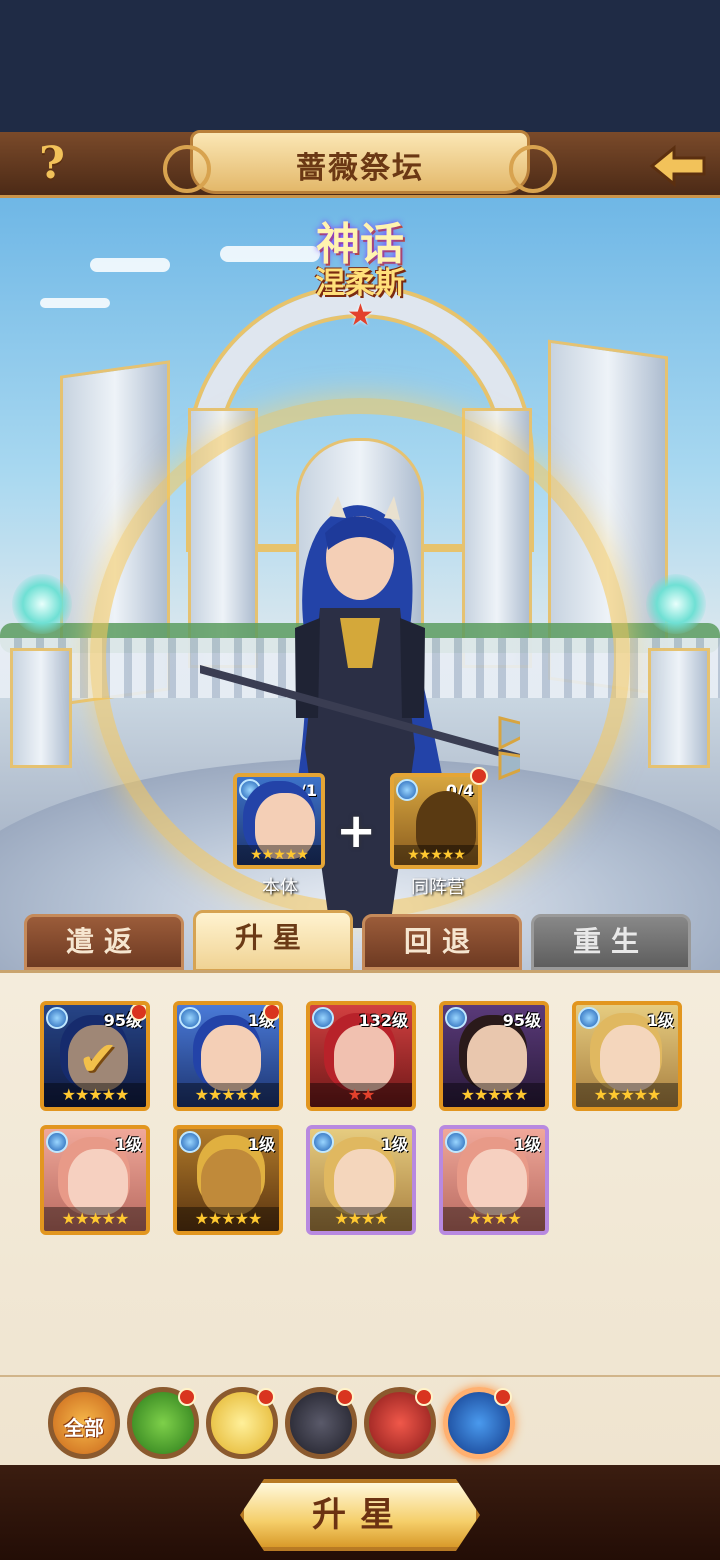  Describe the element at coordinates (84, 1428) in the screenshot. I see `filter-all-label: 全部` at that location.